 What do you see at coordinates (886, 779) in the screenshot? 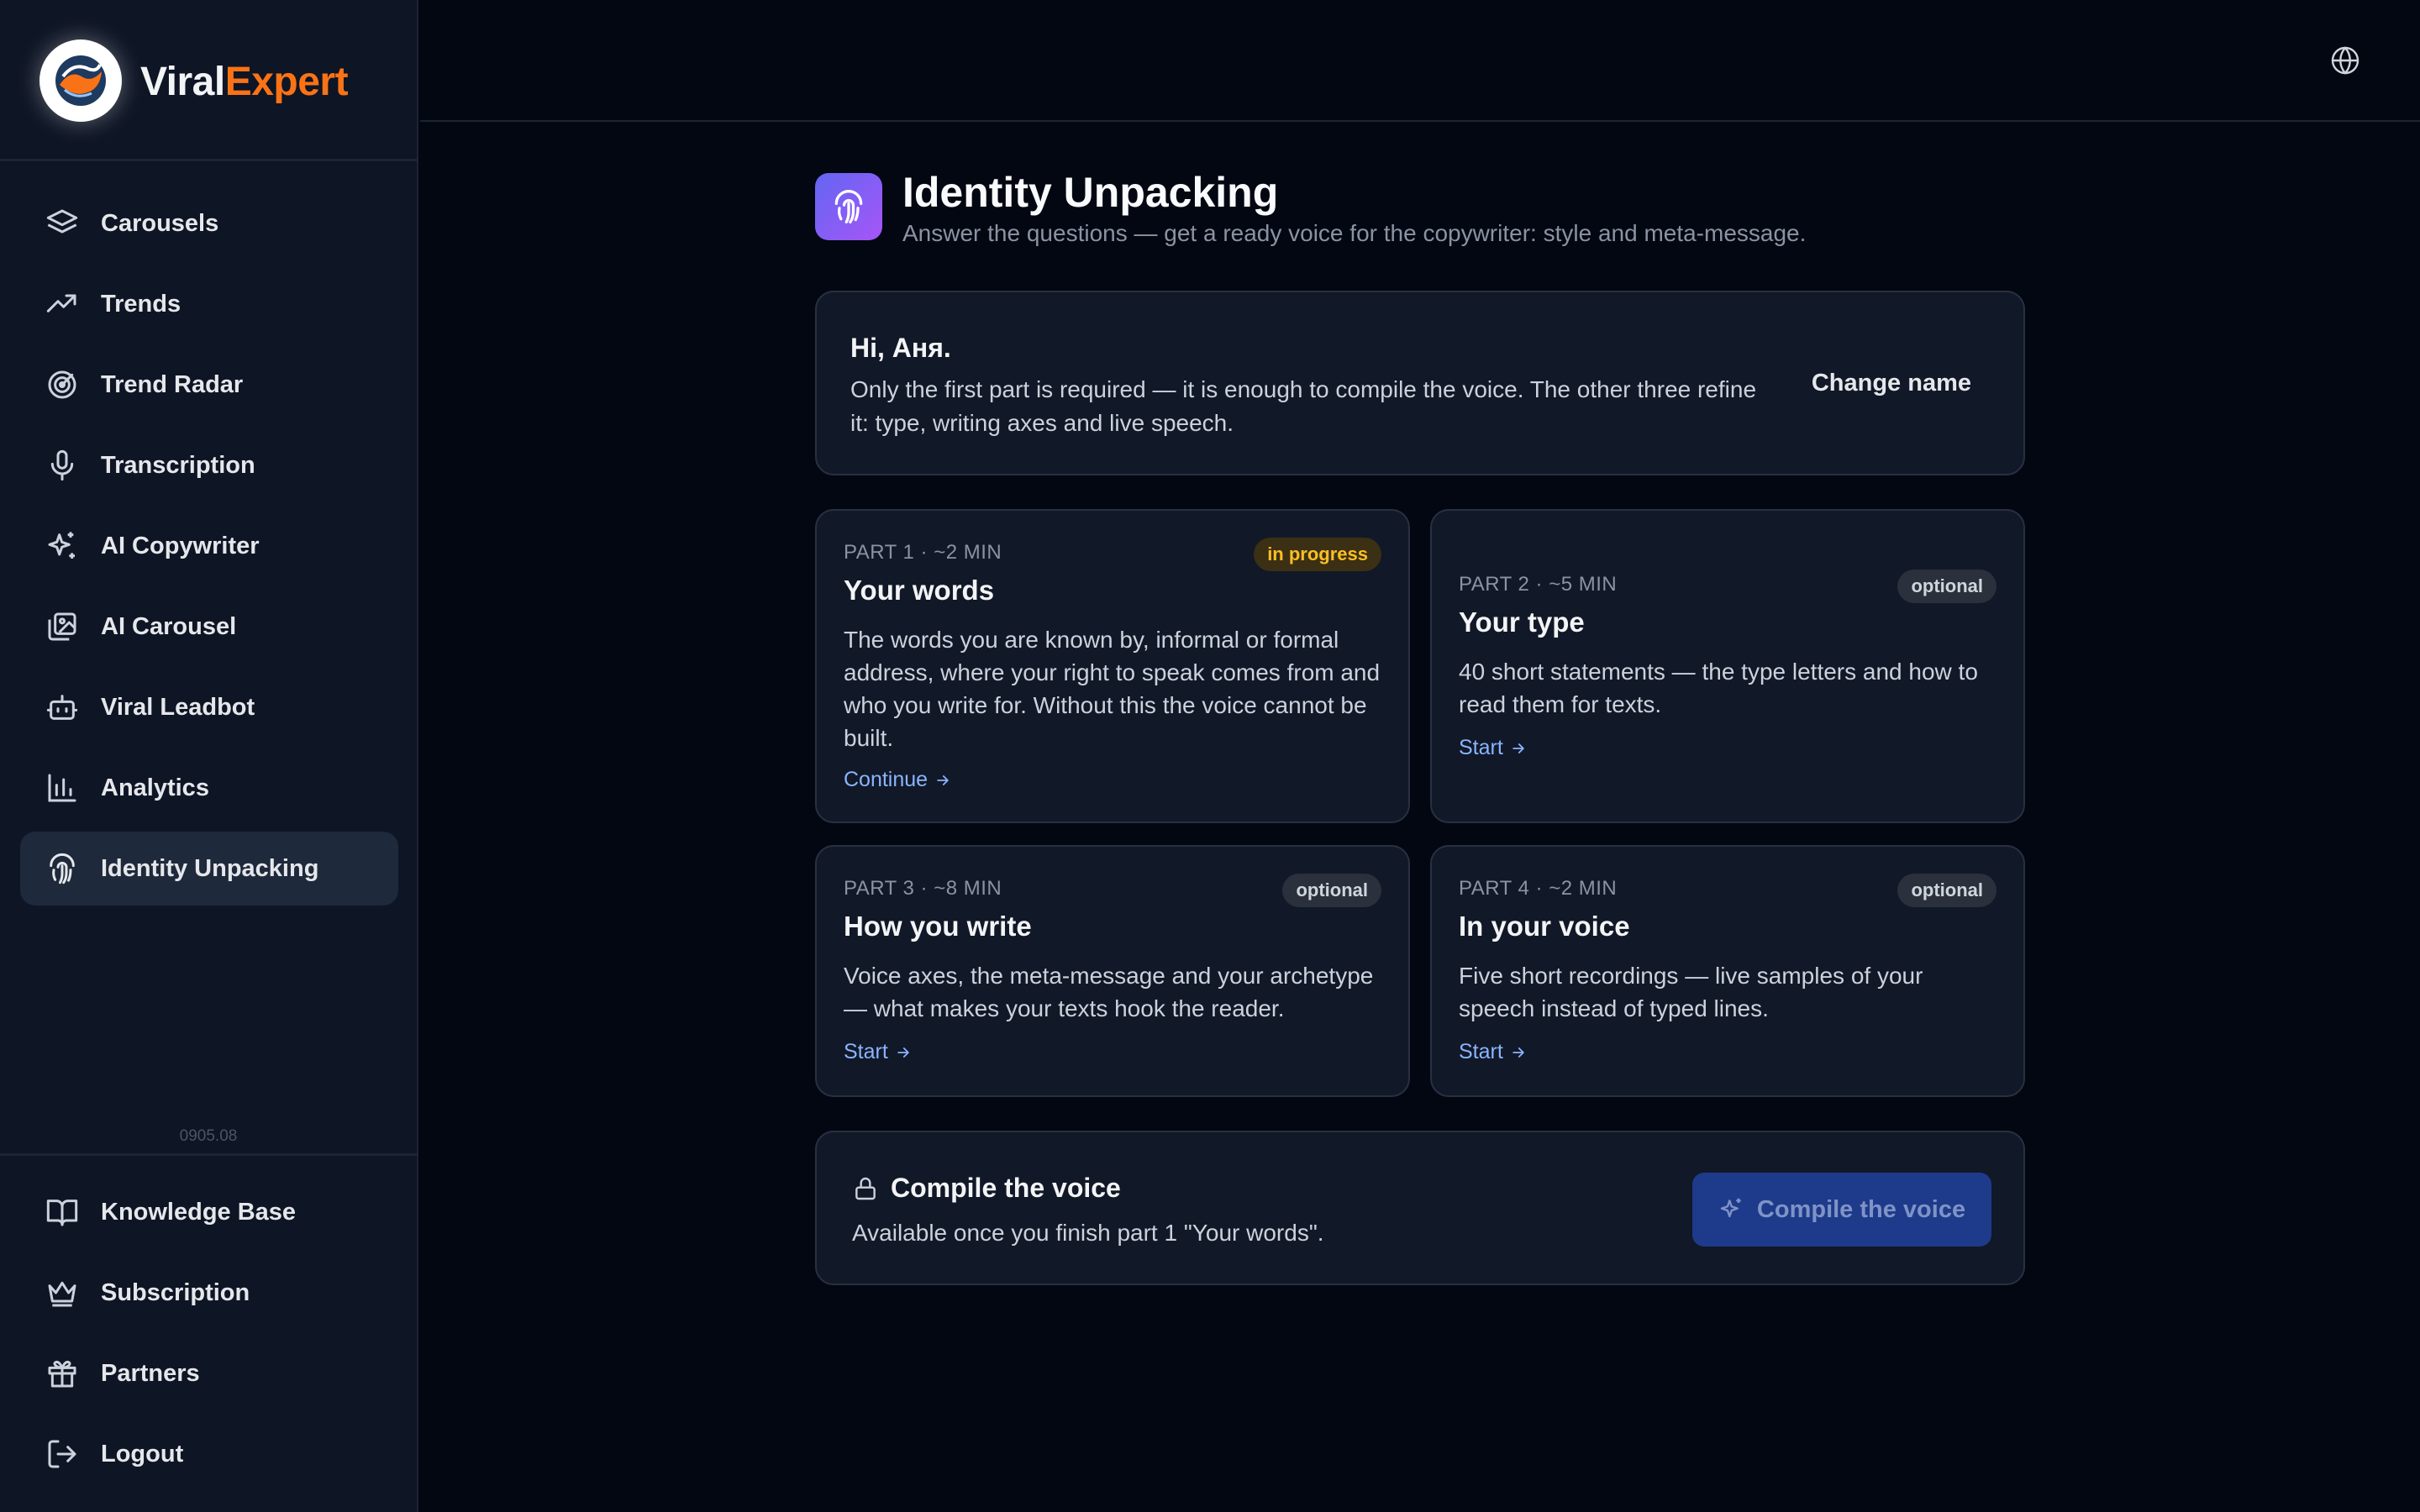
I see `continue-link-label: Continue` at bounding box center [886, 779].